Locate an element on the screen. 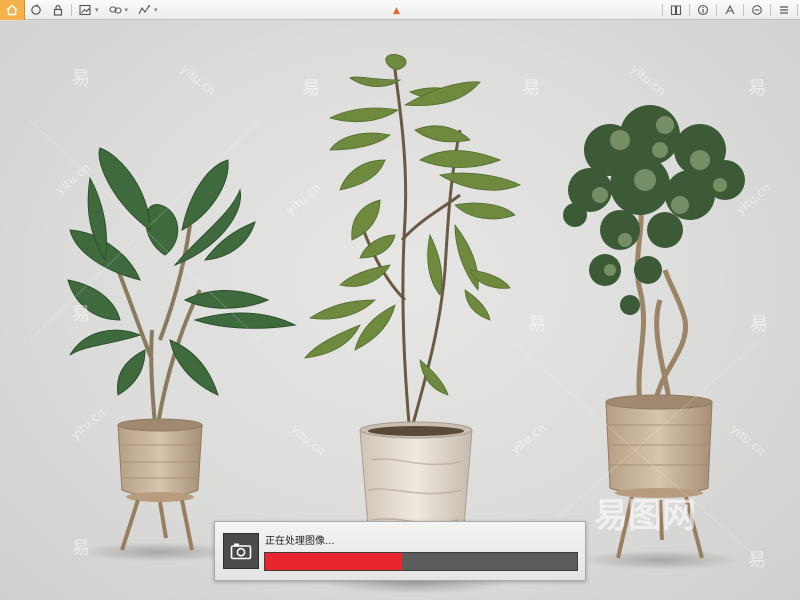  menu-button is located at coordinates (784, 10).